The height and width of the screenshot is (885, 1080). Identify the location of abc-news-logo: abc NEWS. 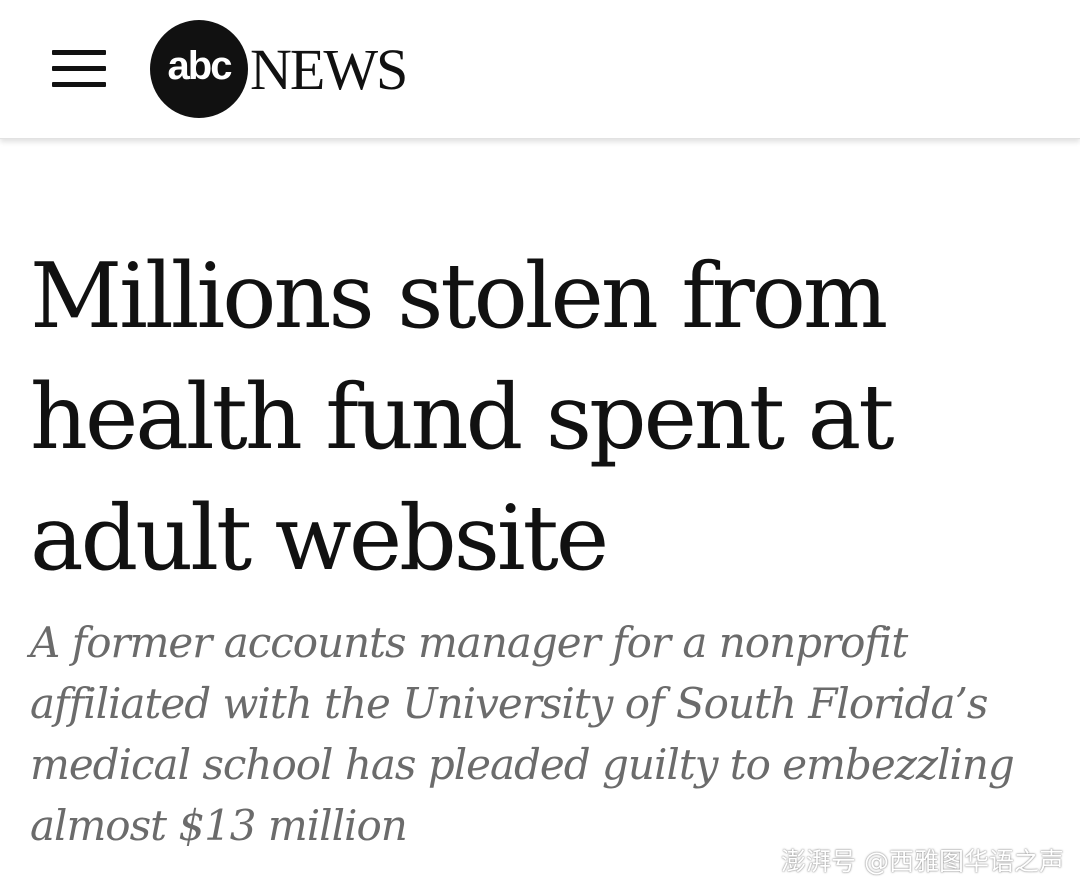
(300, 69).